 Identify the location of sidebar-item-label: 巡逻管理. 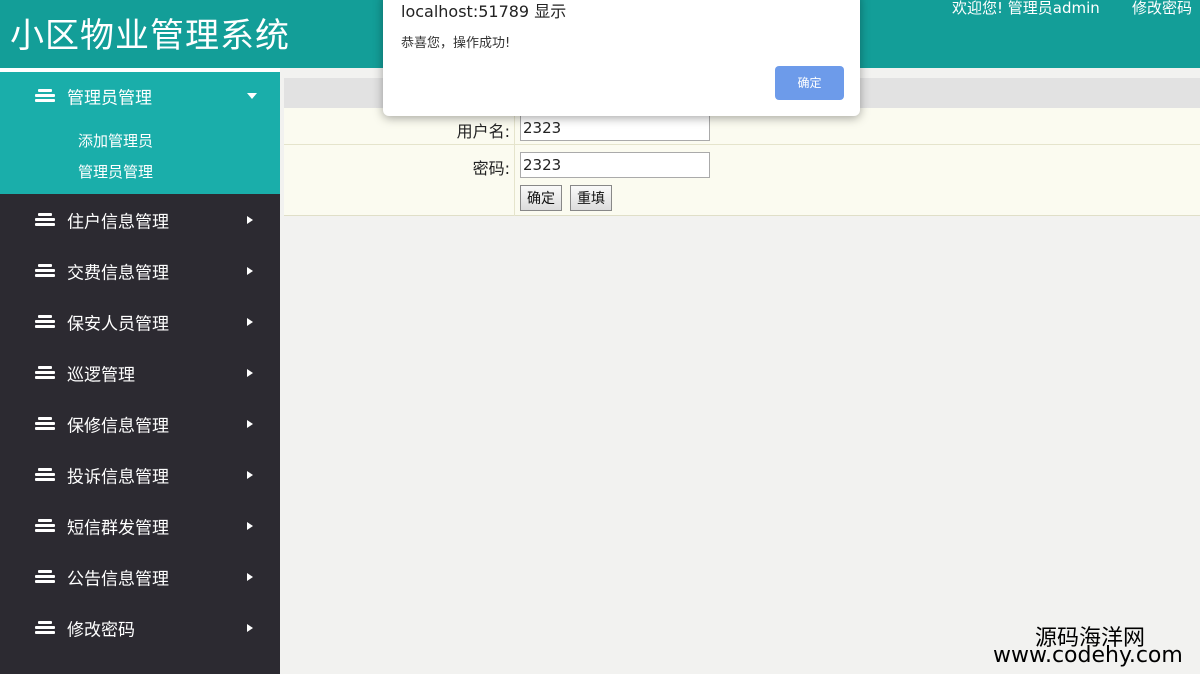
(101, 375).